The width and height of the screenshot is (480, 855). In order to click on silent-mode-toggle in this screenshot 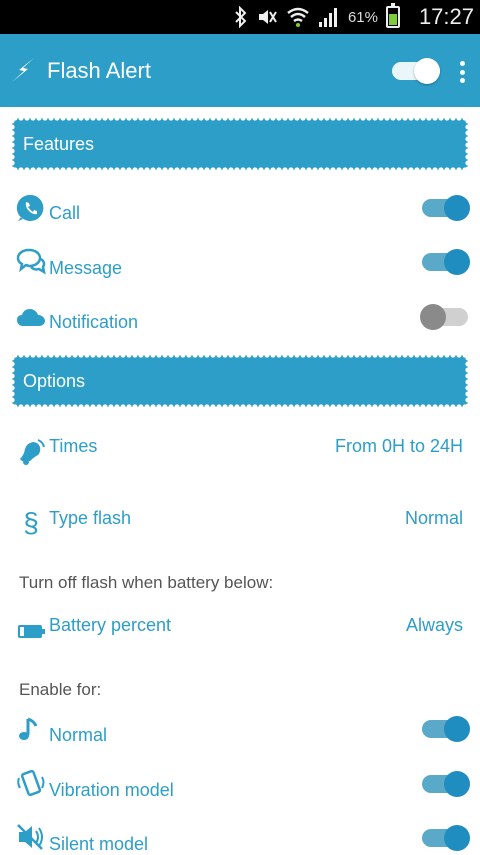, I will do `click(445, 838)`.